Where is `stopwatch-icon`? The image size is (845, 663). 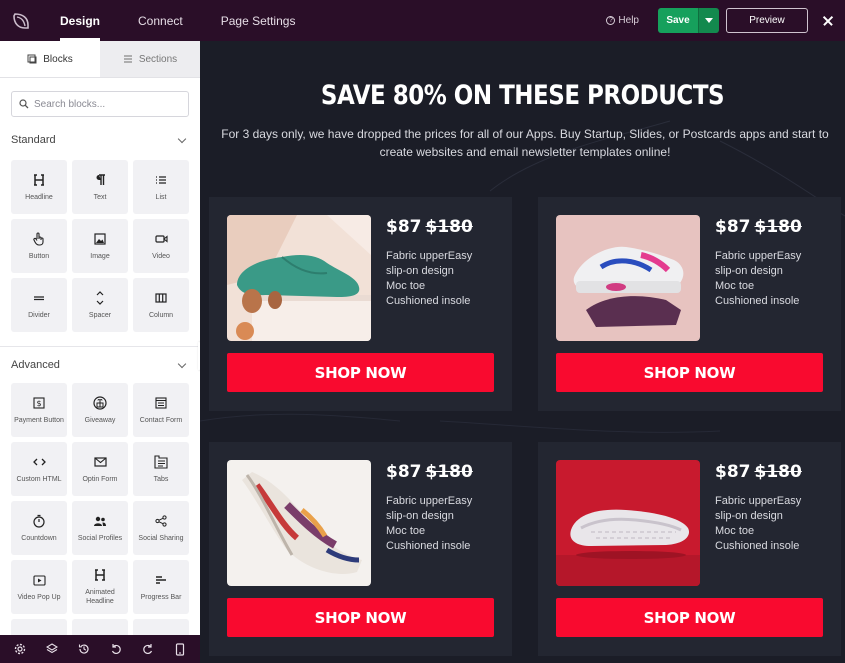 stopwatch-icon is located at coordinates (39, 521).